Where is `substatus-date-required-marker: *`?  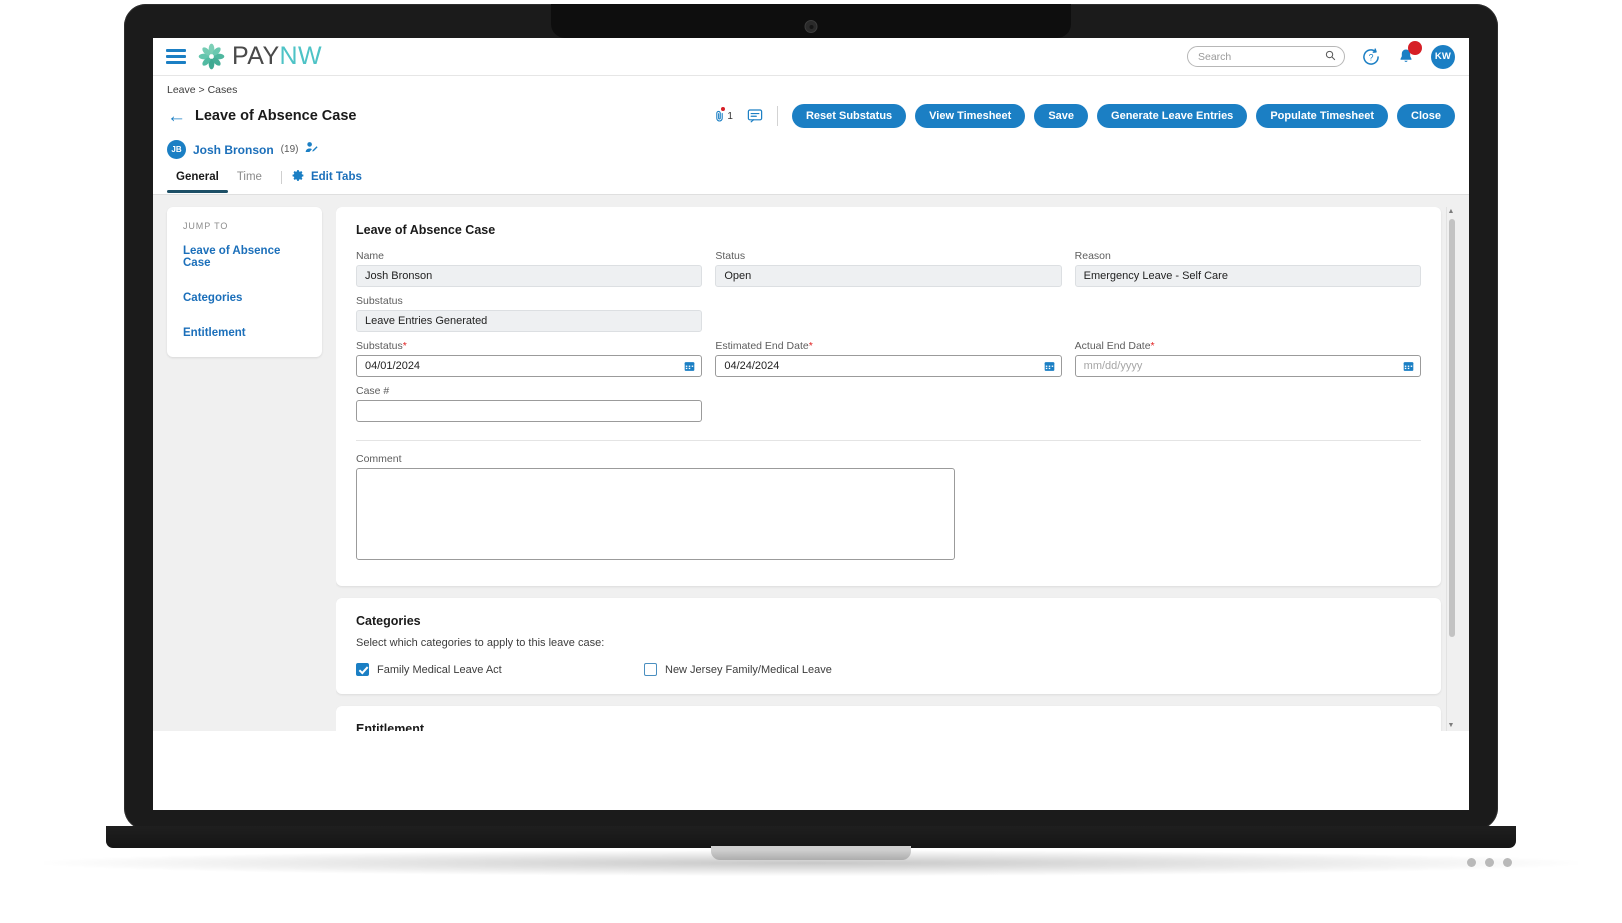
substatus-date-required-marker: * is located at coordinates (404, 346).